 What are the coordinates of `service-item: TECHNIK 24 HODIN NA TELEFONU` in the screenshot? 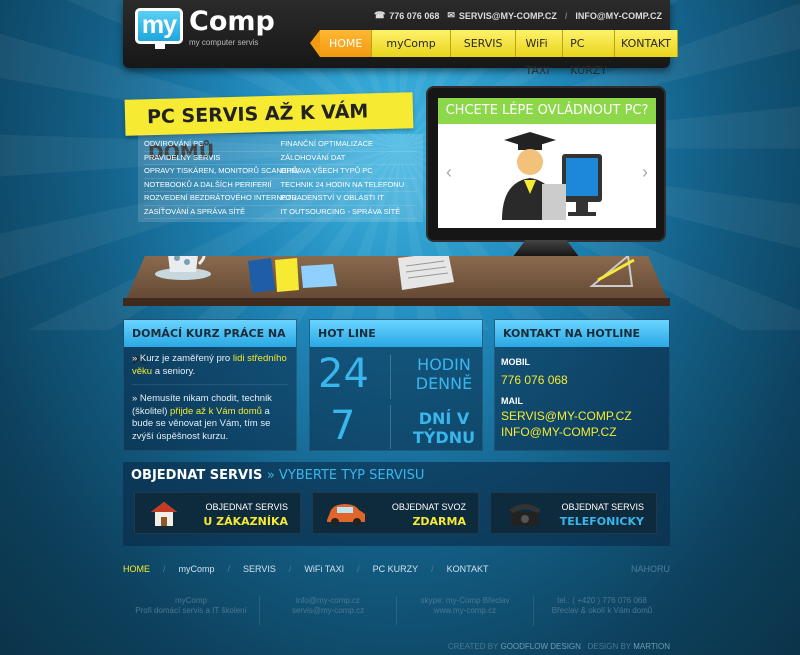 It's located at (348, 185).